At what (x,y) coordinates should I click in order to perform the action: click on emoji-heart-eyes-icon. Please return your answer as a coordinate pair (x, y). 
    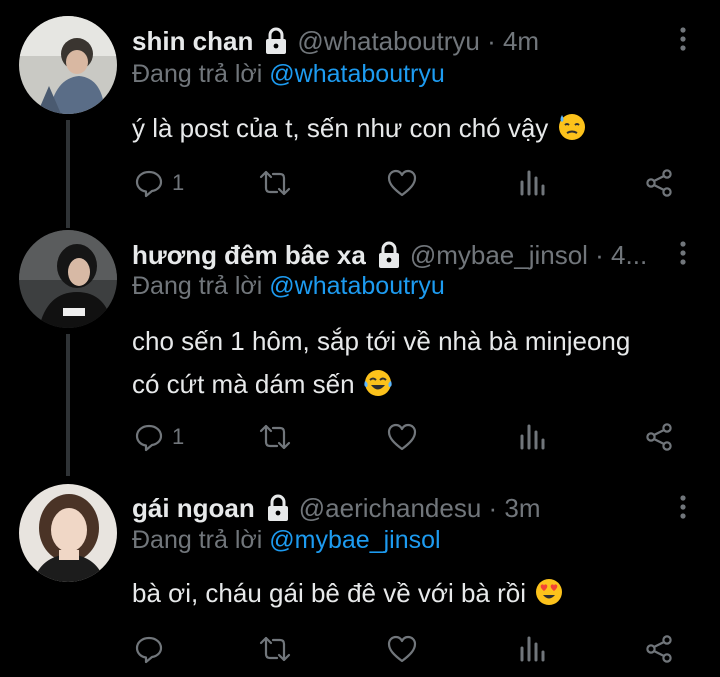
    Looking at the image, I should click on (549, 597).